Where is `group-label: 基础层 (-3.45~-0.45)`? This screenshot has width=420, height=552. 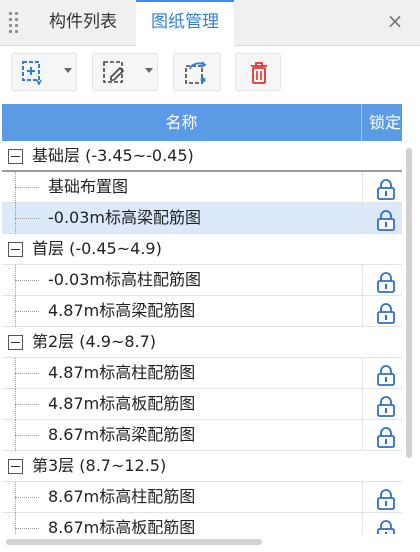
group-label: 基础层 (-3.45~-0.45) is located at coordinates (113, 155).